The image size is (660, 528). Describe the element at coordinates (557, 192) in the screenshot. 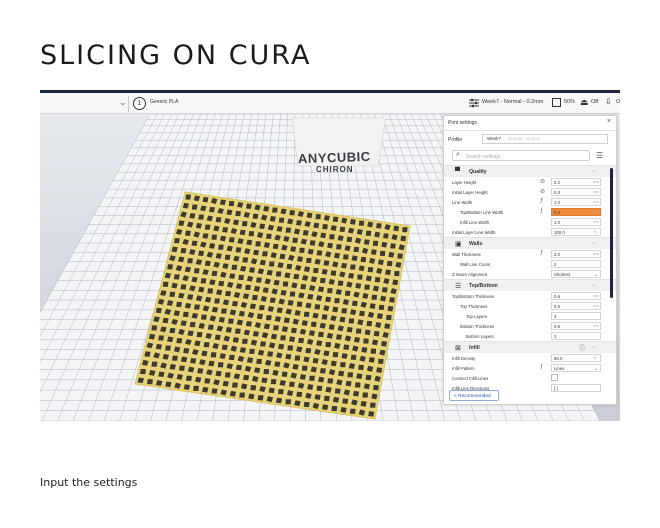

I see `setting-value: 0.3` at that location.